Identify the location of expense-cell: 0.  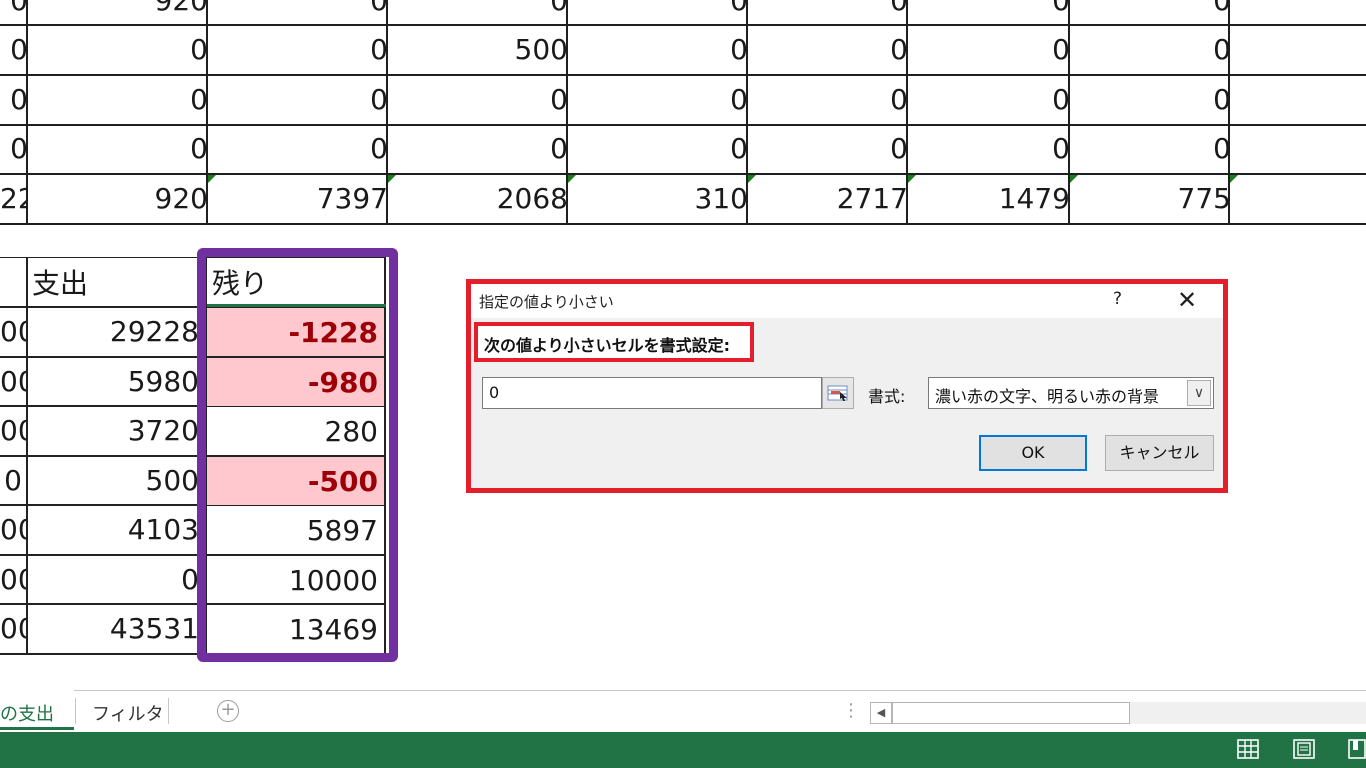
(116, 579).